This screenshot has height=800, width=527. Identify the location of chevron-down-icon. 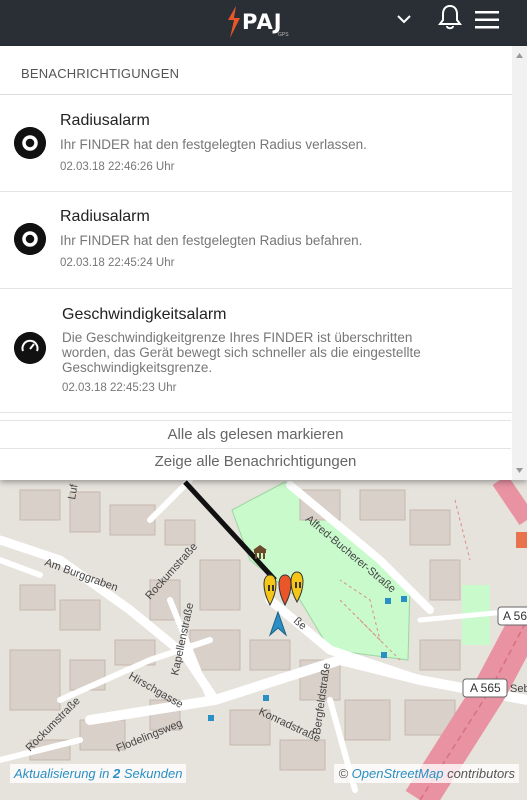
(404, 19).